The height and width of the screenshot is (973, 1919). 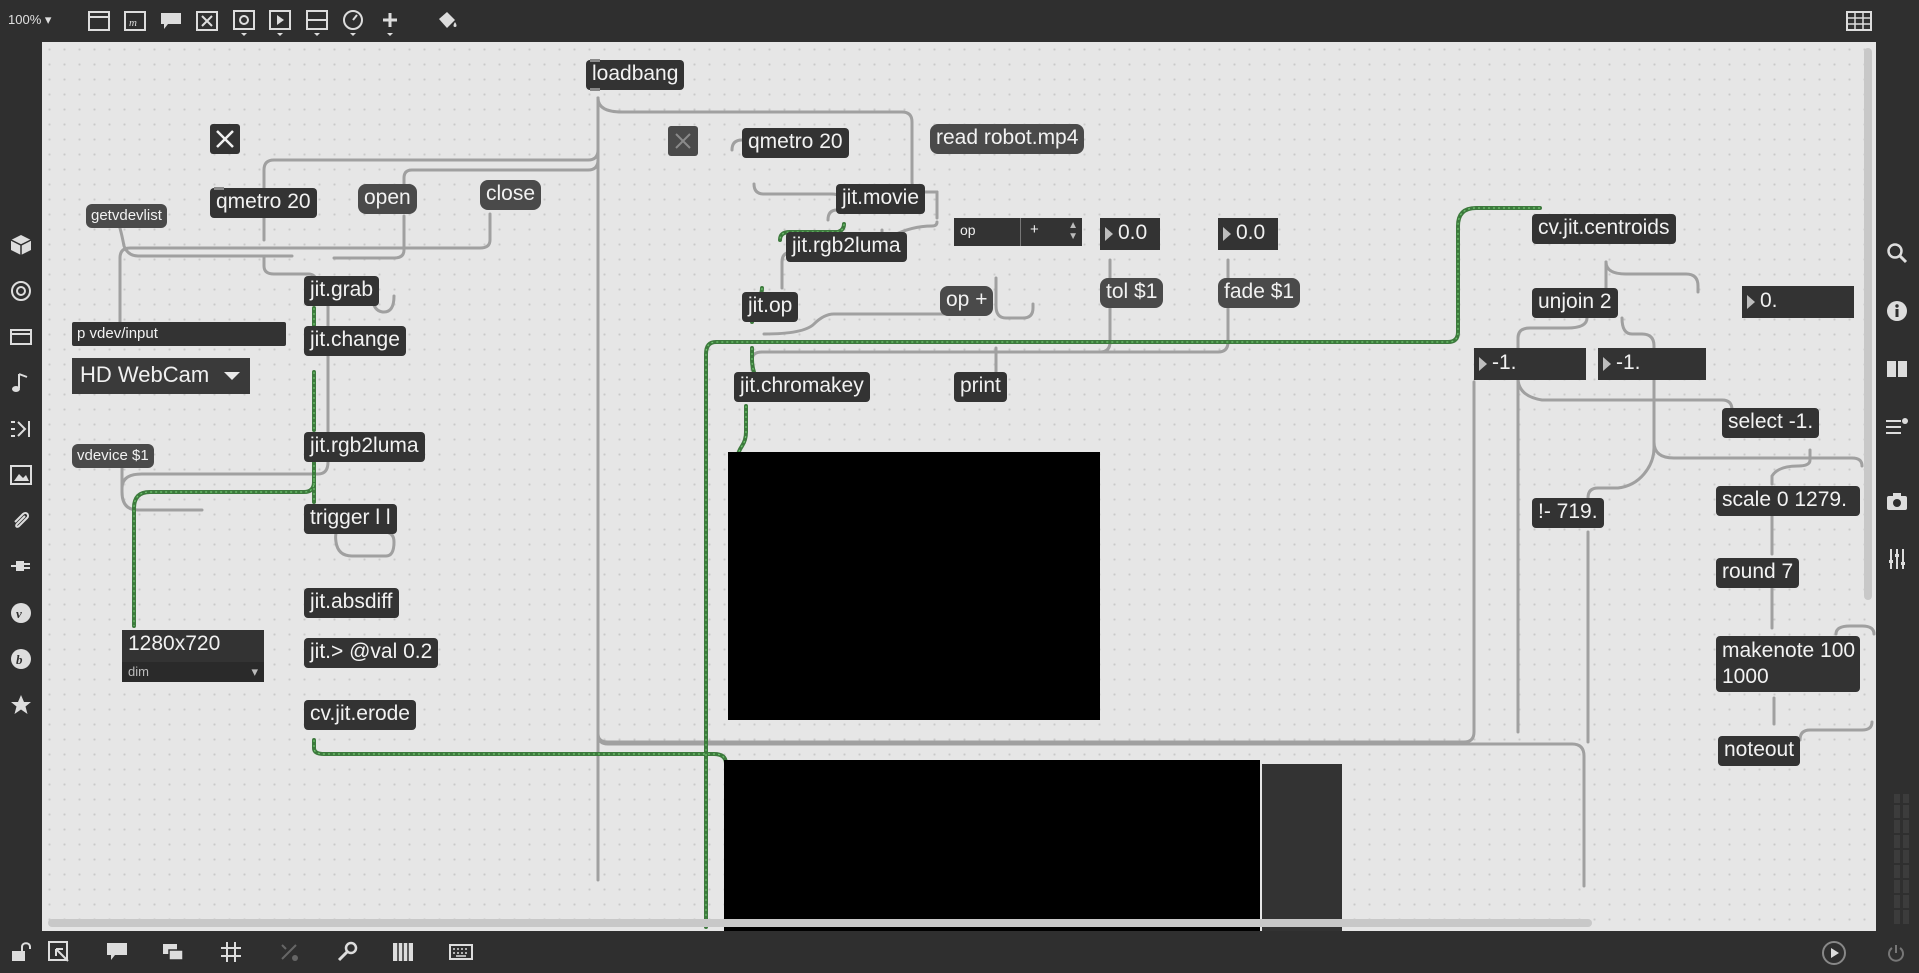 I want to click on dim-attrui: 1280x720 dim ▾, so click(x=193, y=656).